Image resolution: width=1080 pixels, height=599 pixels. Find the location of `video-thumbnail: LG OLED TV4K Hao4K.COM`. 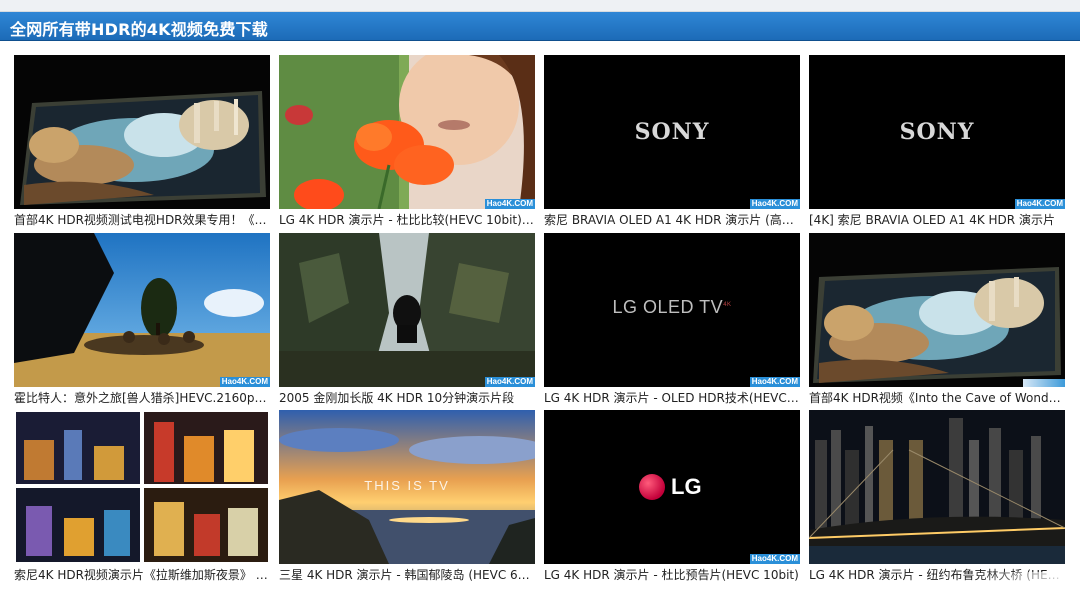

video-thumbnail: LG OLED TV4K Hao4K.COM is located at coordinates (672, 310).